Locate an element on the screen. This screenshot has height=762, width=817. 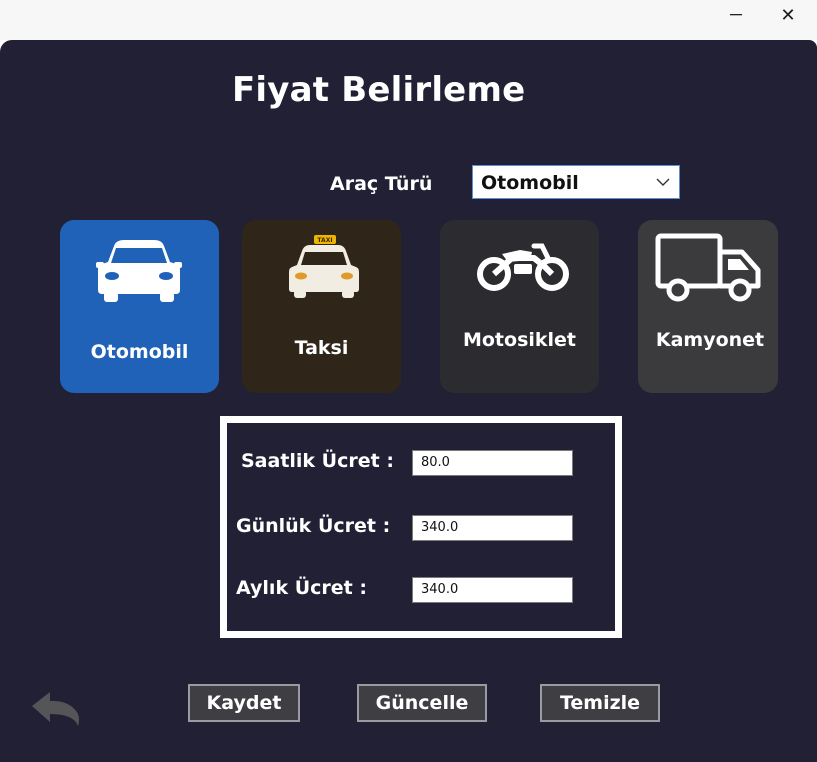
vehicle-type-label: Araç Türü is located at coordinates (381, 184).